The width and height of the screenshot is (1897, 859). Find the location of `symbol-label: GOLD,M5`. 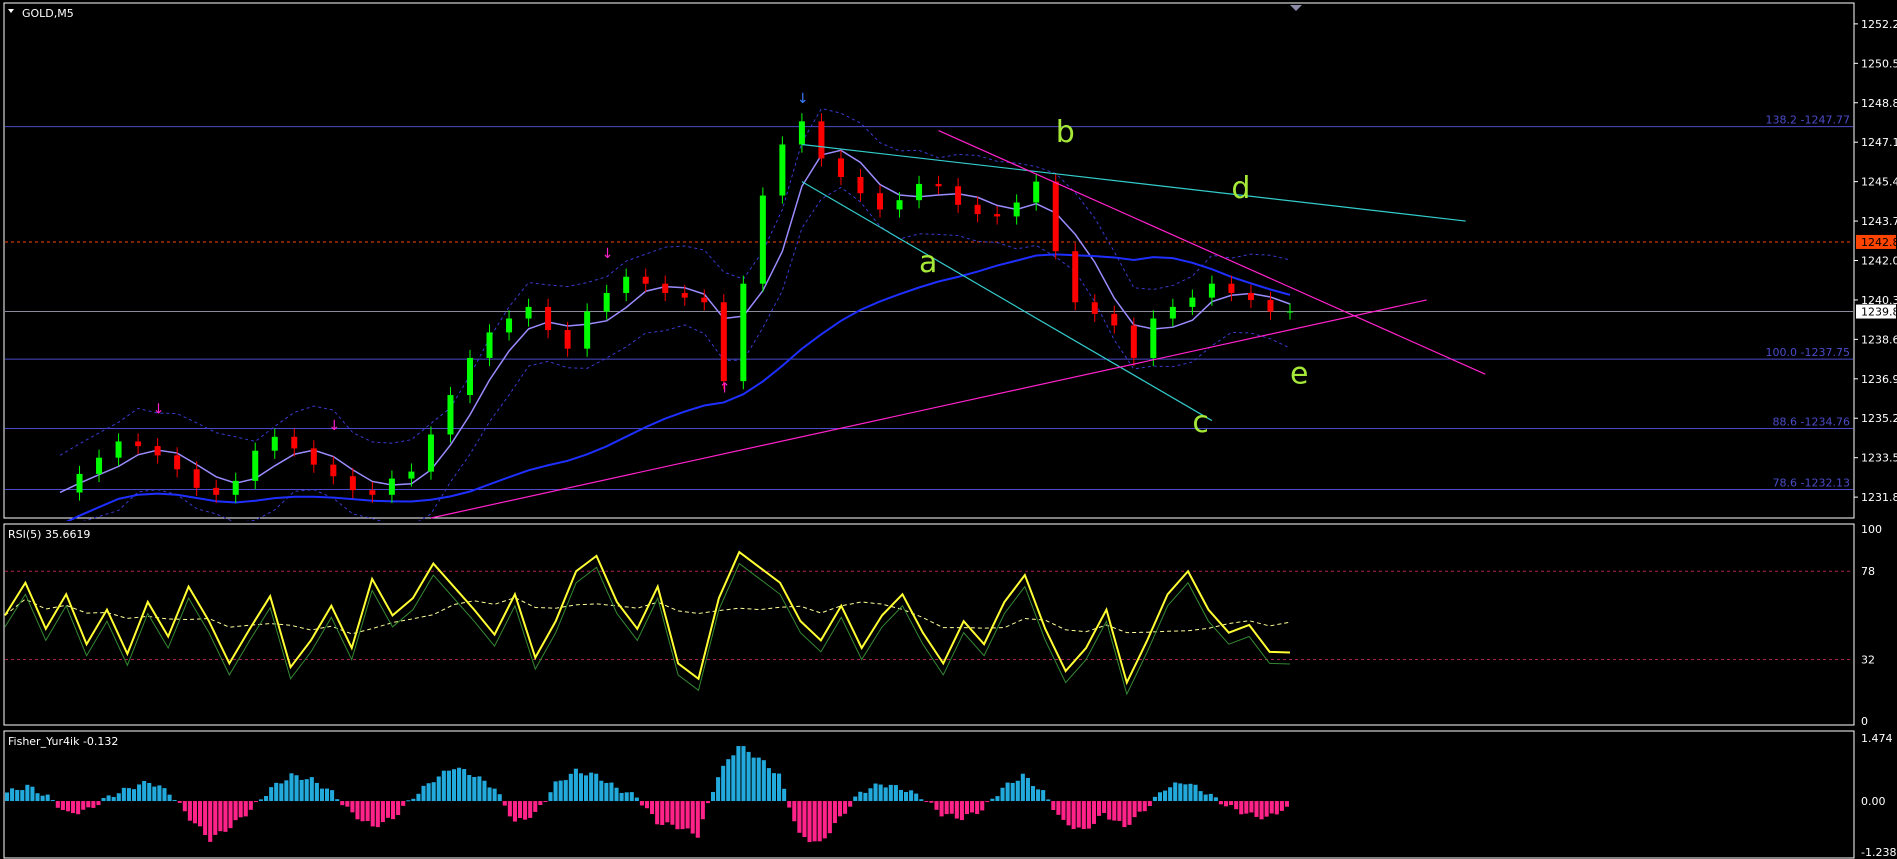

symbol-label: GOLD,M5 is located at coordinates (48, 13).